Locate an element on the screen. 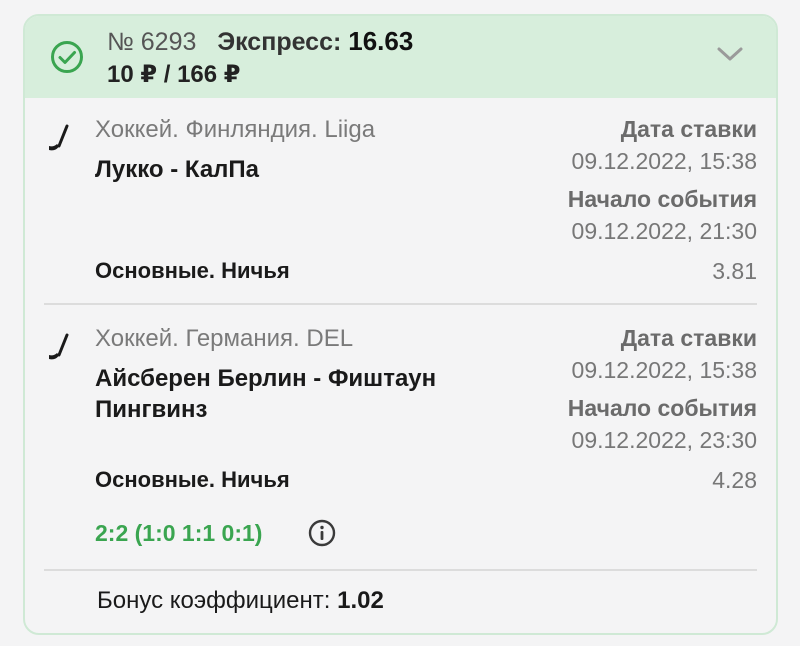 This screenshot has height=646, width=800. info-icon is located at coordinates (322, 533).